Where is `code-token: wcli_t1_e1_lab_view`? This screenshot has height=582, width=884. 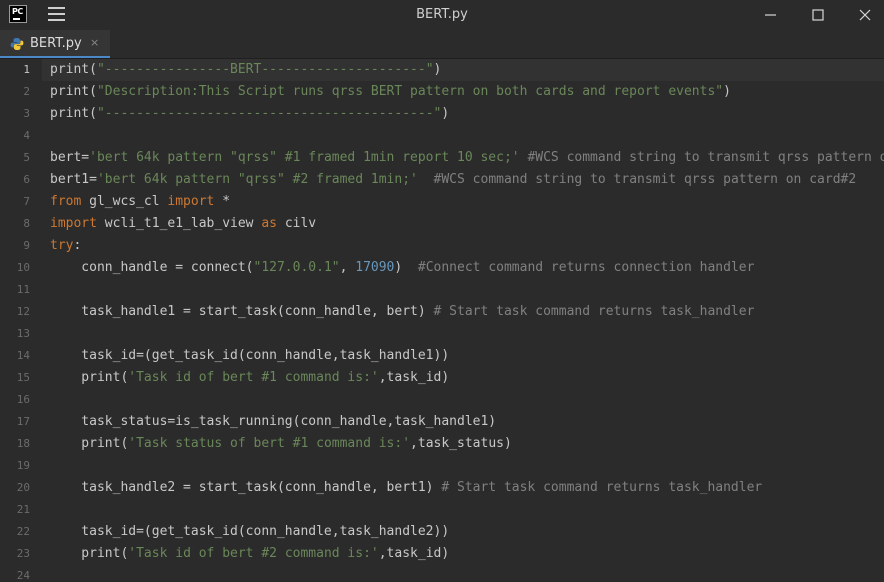
code-token: wcli_t1_e1_lab_view is located at coordinates (179, 223).